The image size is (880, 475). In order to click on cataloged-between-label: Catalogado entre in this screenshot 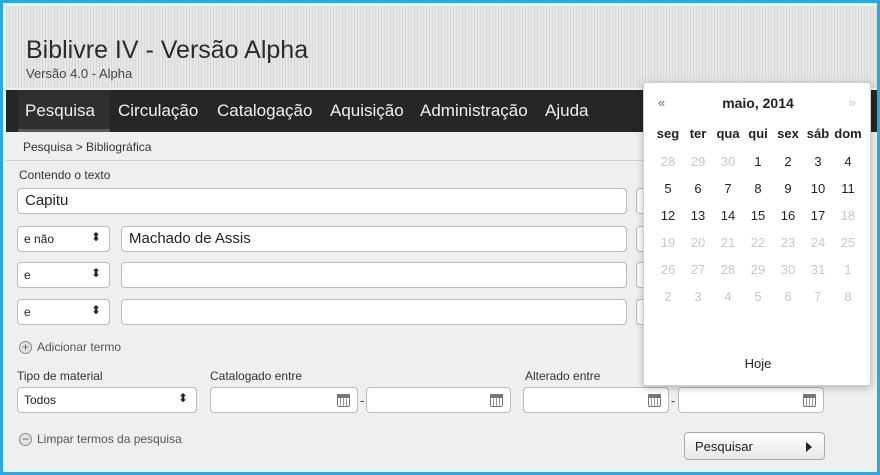, I will do `click(256, 376)`.